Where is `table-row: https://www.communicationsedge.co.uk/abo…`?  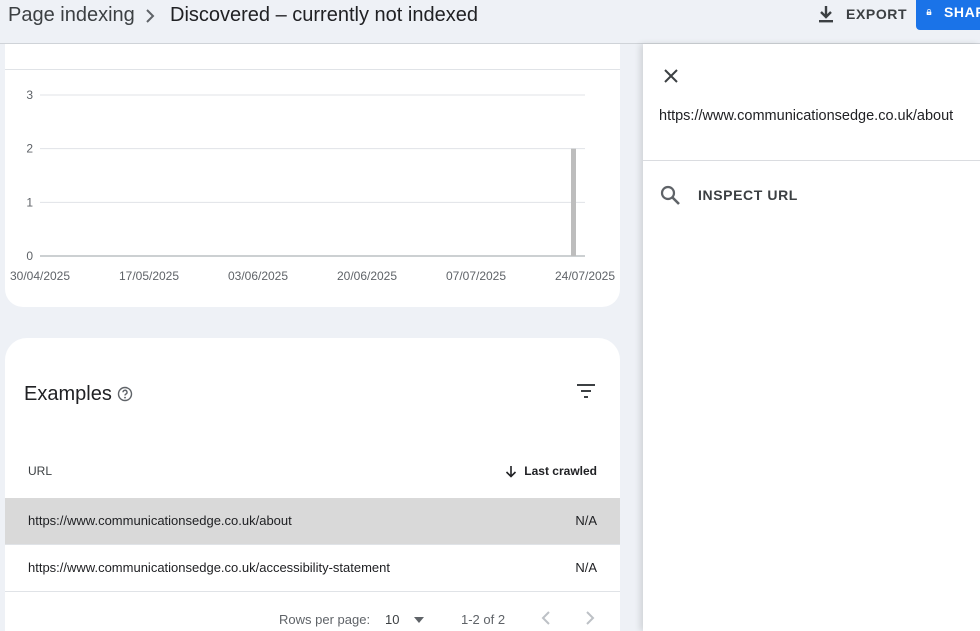
table-row: https://www.communicationsedge.co.uk/abo… is located at coordinates (312, 521).